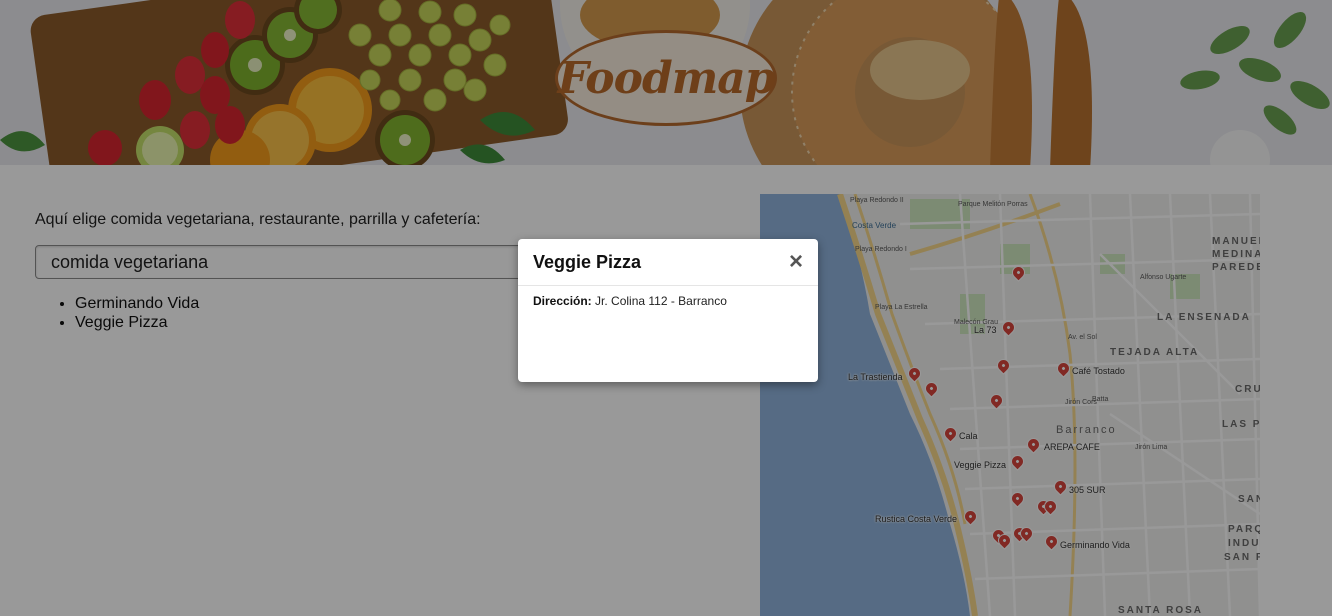 The image size is (1332, 616). I want to click on modal-body: Dirección: Jr. Colina 112 - Barranco, so click(668, 301).